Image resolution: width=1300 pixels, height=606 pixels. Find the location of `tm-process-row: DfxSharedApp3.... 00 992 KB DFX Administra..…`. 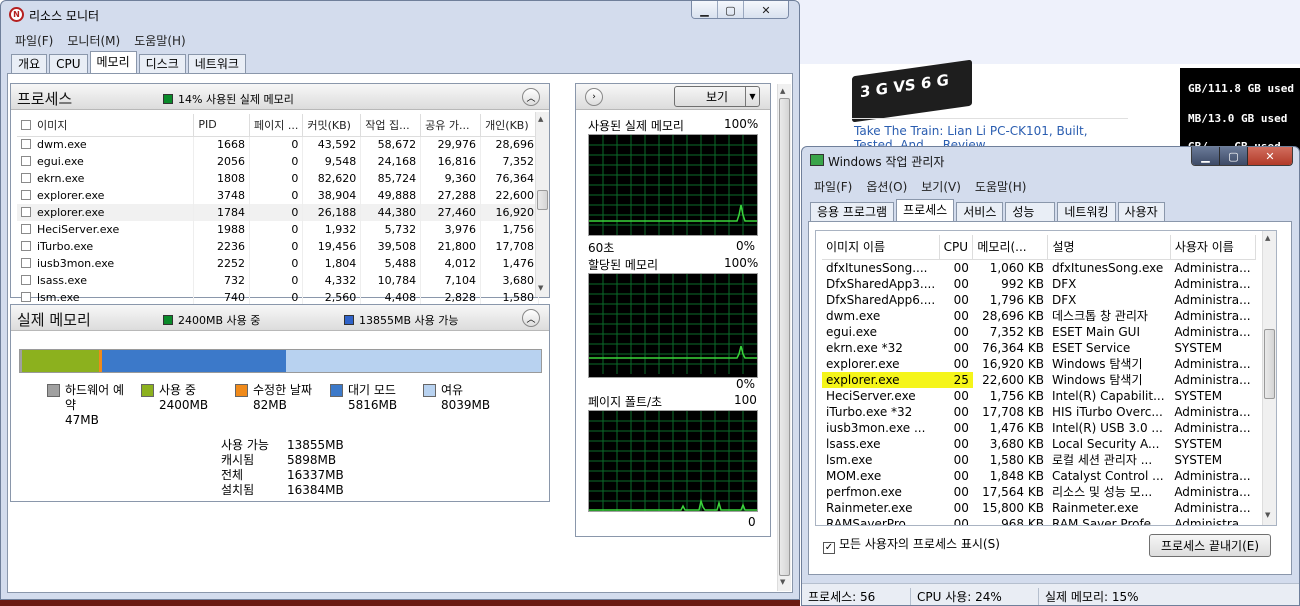

tm-process-row: DfxSharedApp3.... 00 992 KB DFX Administra..… is located at coordinates (1039, 284).